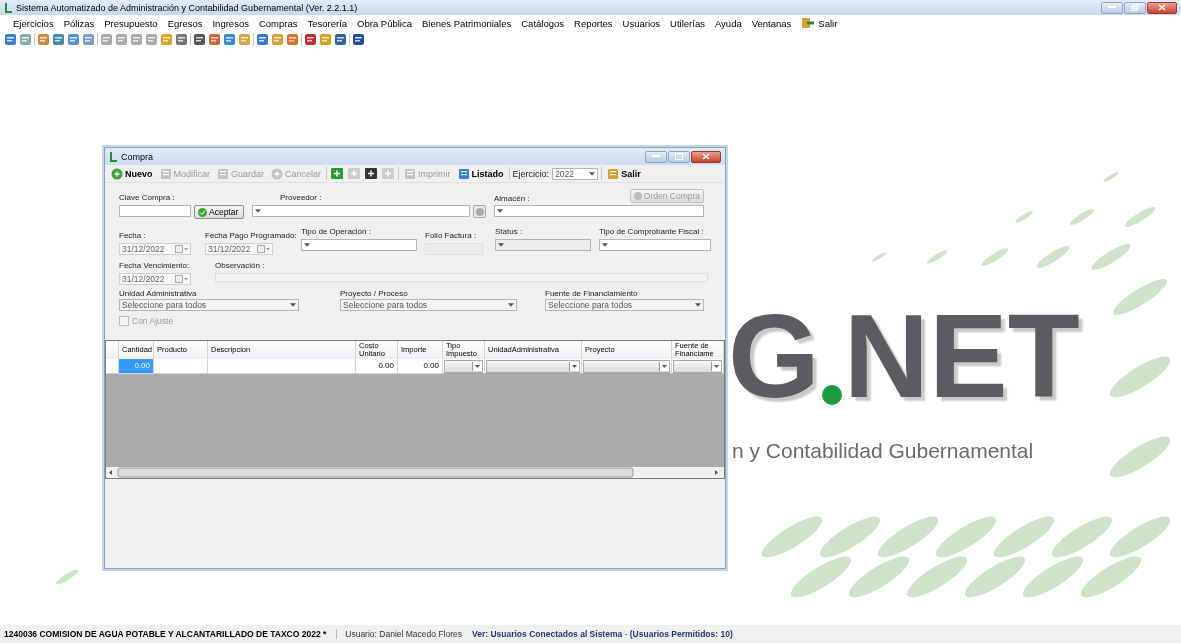 This screenshot has height=644, width=1181. What do you see at coordinates (131, 23) in the screenshot?
I see `menu-item: Presupuesto` at bounding box center [131, 23].